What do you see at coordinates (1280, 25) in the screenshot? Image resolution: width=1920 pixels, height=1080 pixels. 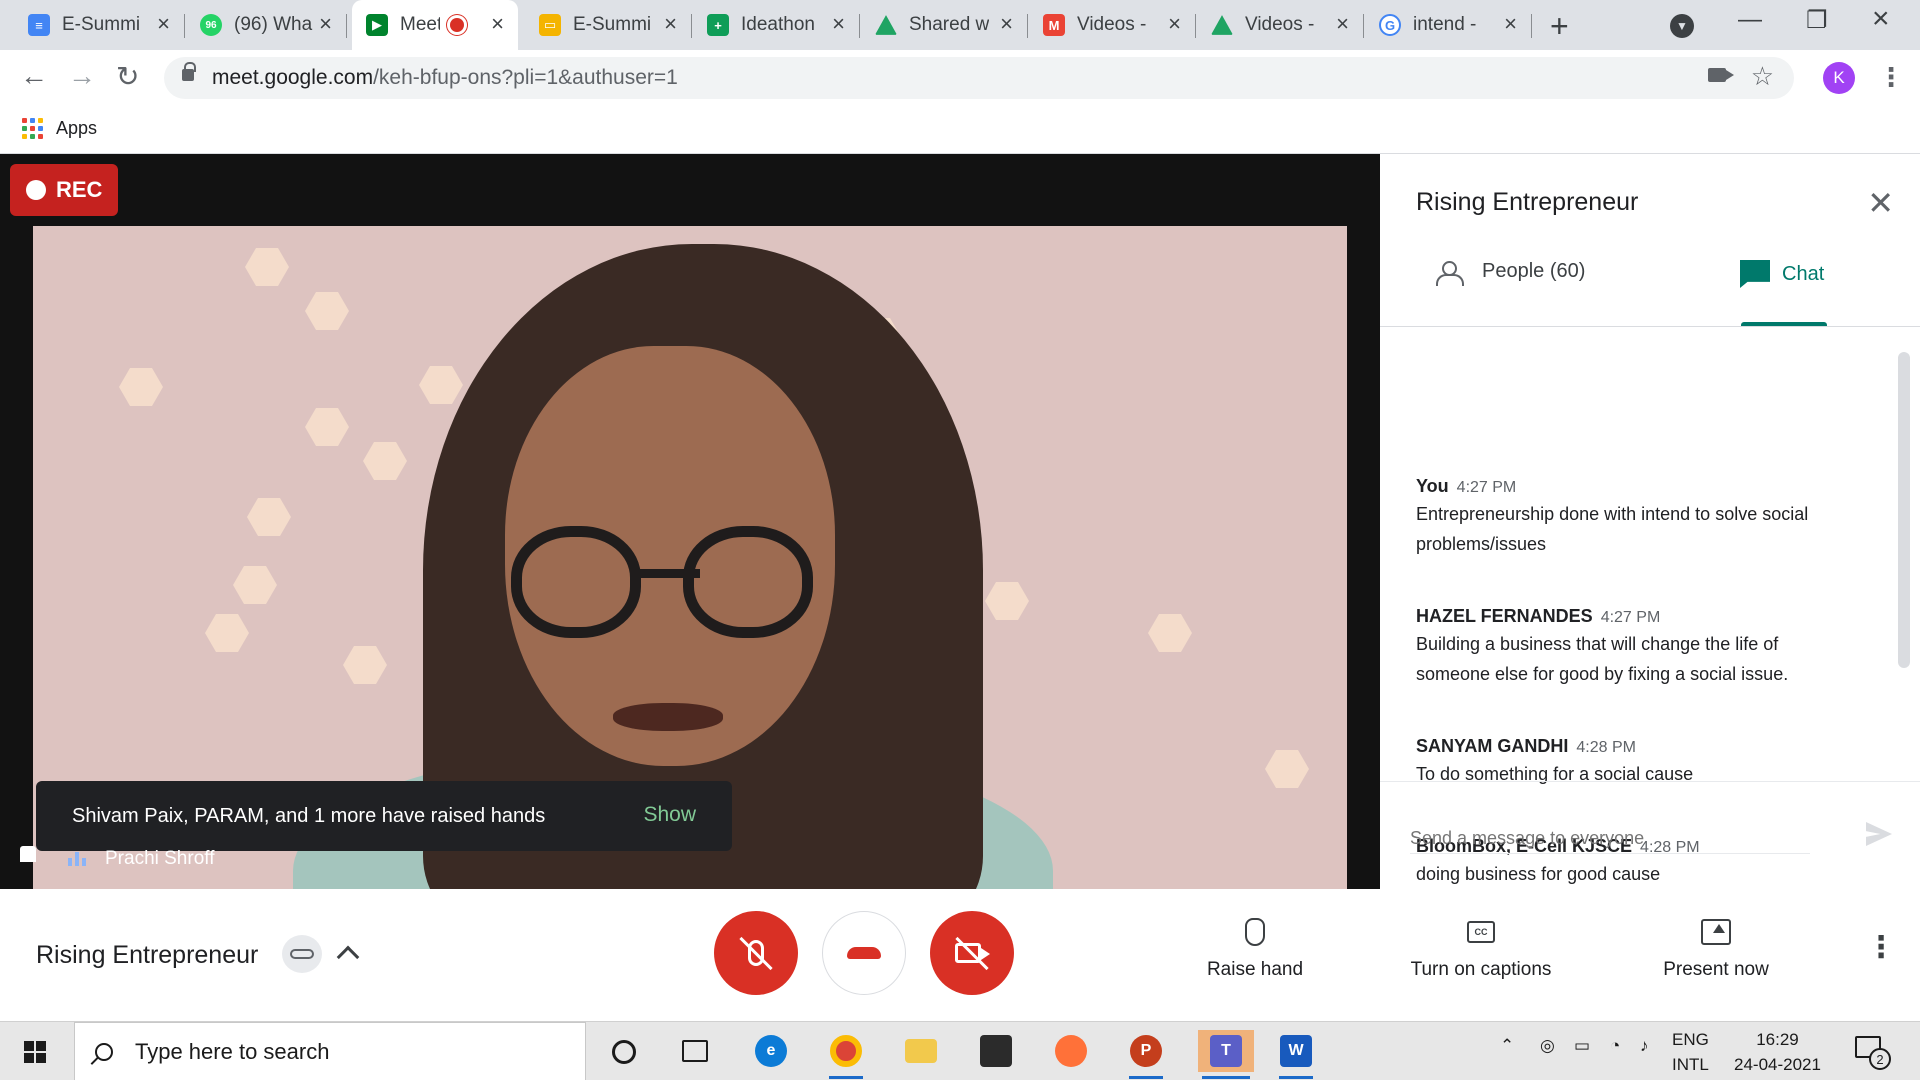 I see `tab-drive-videos: Videos - ×` at bounding box center [1280, 25].